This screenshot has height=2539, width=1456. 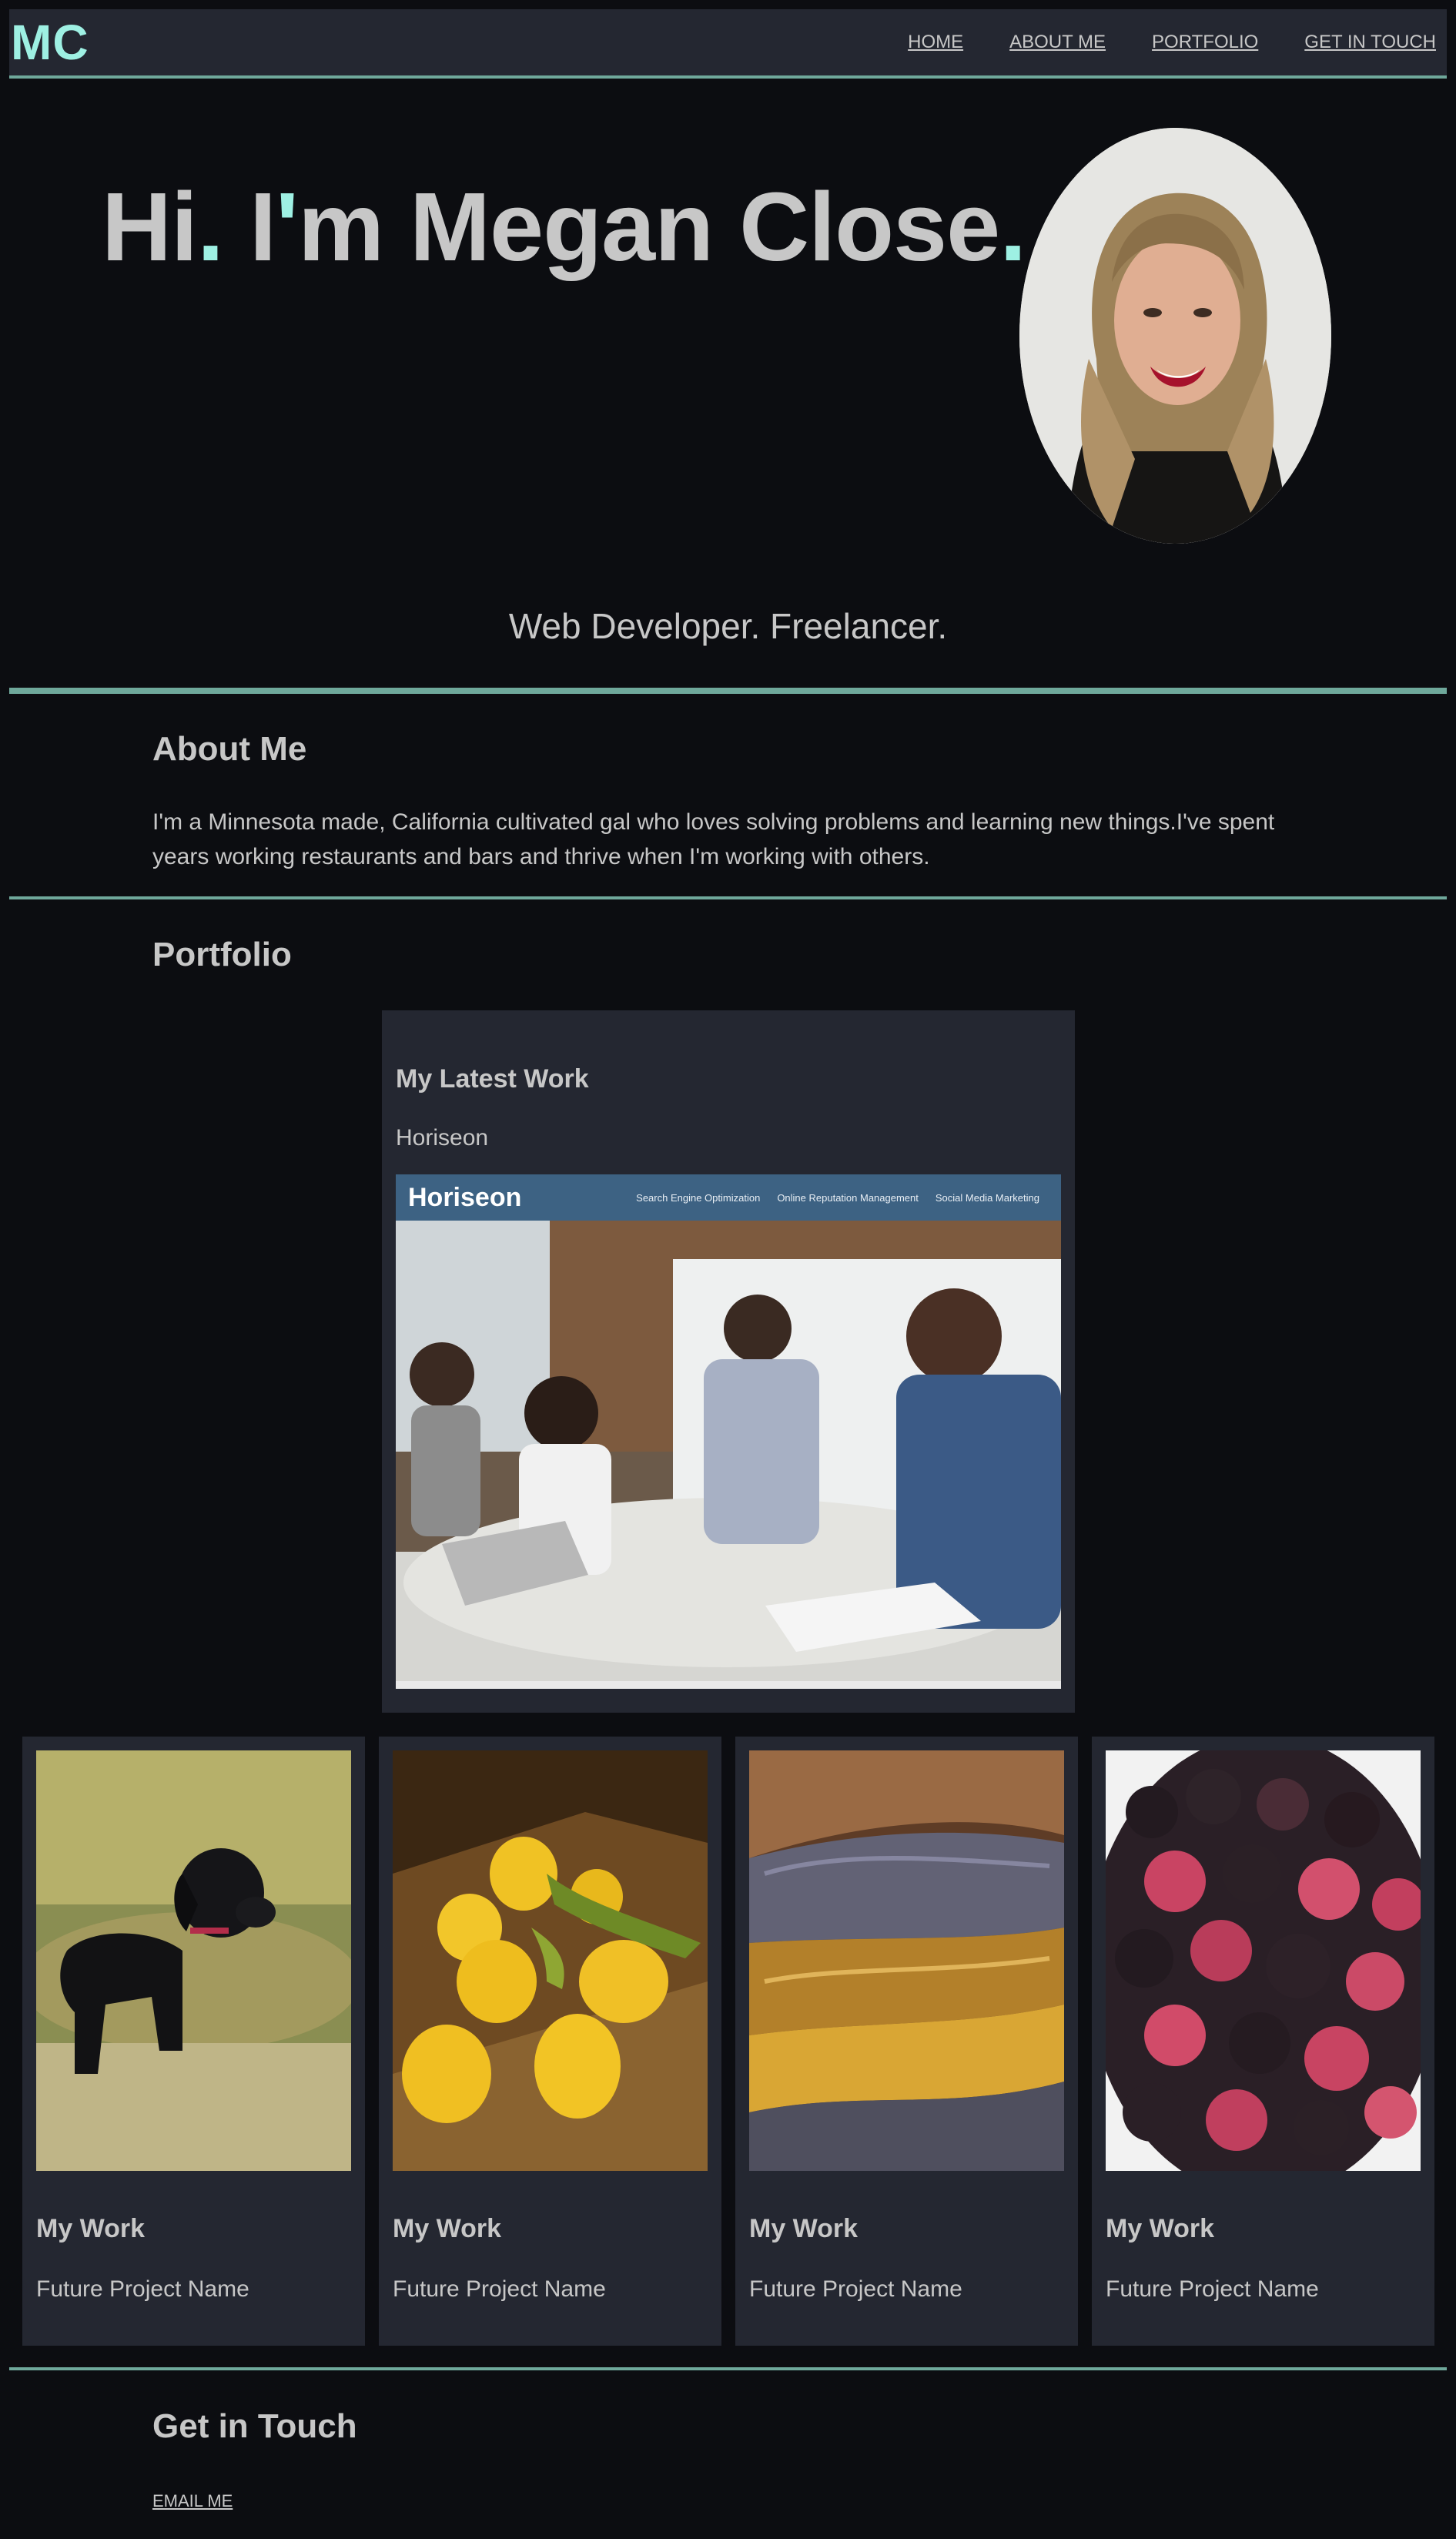 What do you see at coordinates (222, 954) in the screenshot?
I see `portfolio-title: Portfolio` at bounding box center [222, 954].